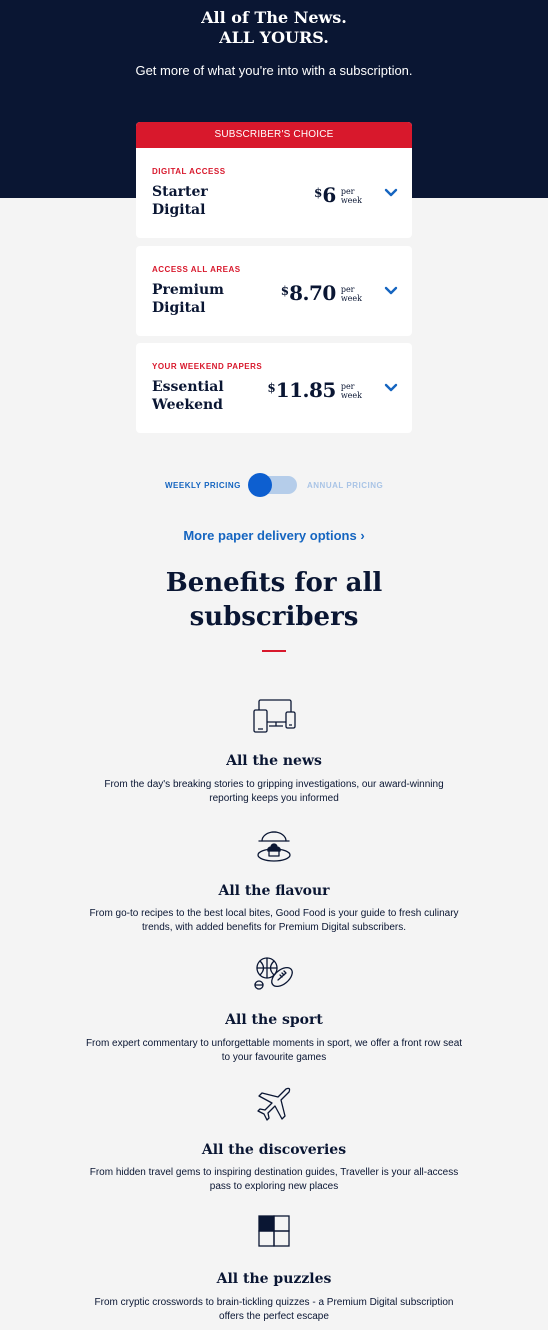  What do you see at coordinates (338, 195) in the screenshot?
I see `plan-price: $ 6 per week` at bounding box center [338, 195].